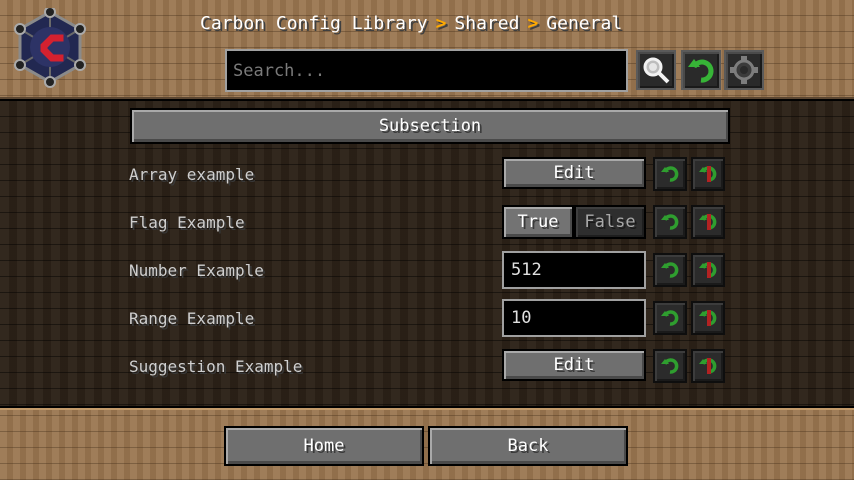 Image resolution: width=854 pixels, height=480 pixels. I want to click on flag-example-reset-button, so click(670, 222).